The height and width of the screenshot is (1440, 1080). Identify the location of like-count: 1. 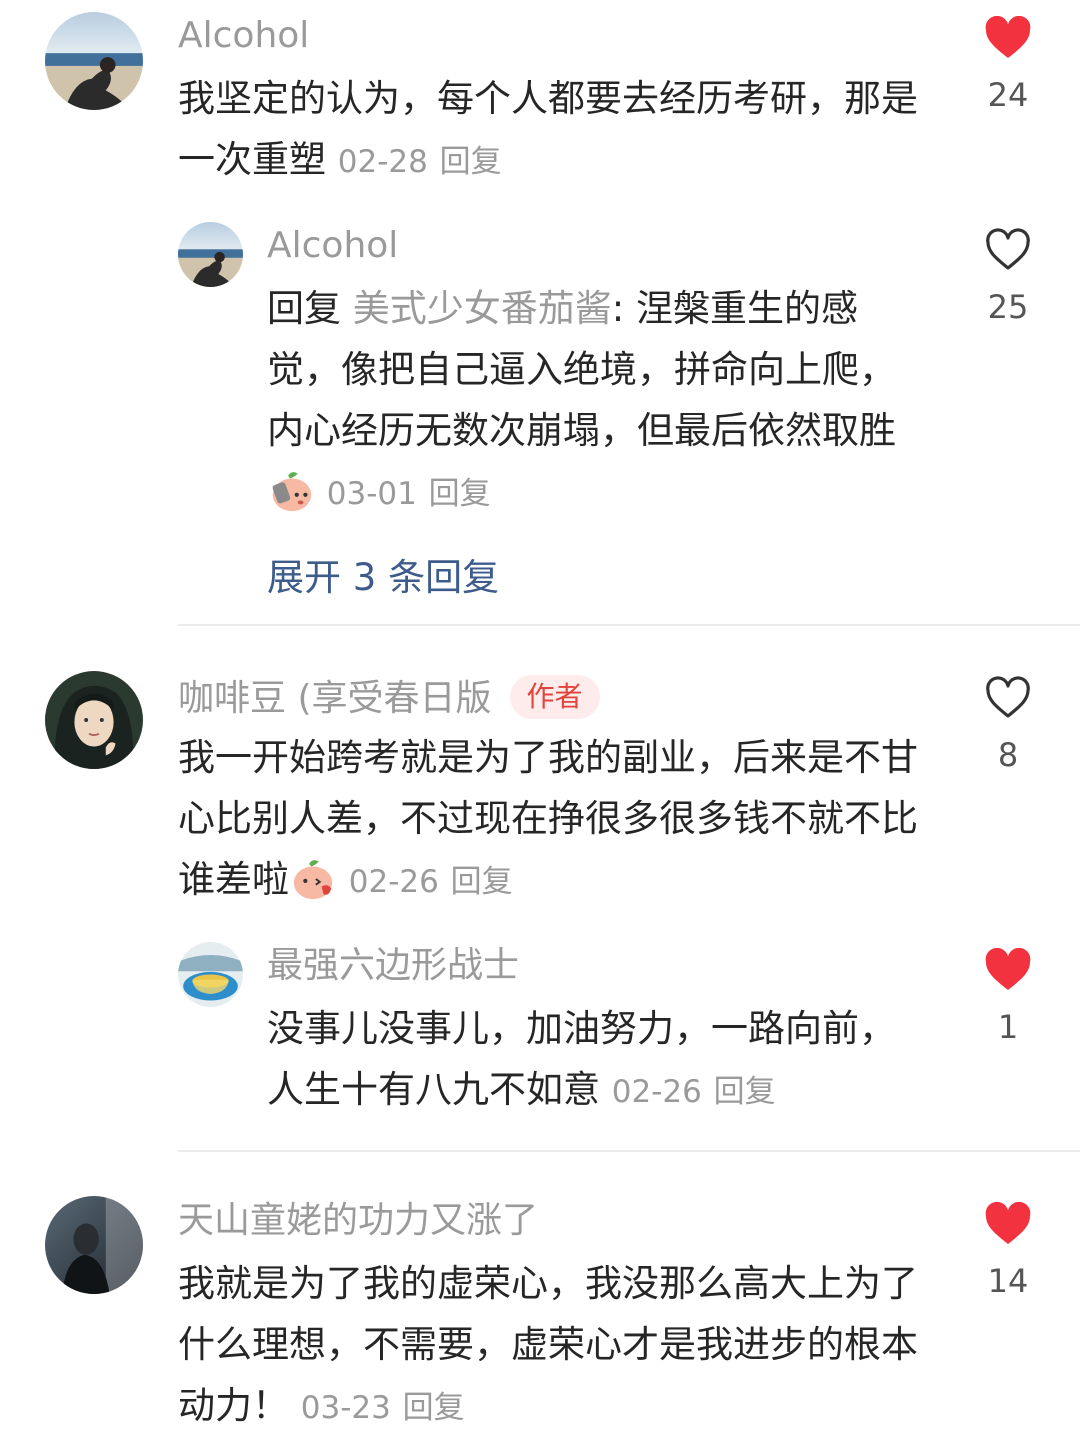
(1008, 1027).